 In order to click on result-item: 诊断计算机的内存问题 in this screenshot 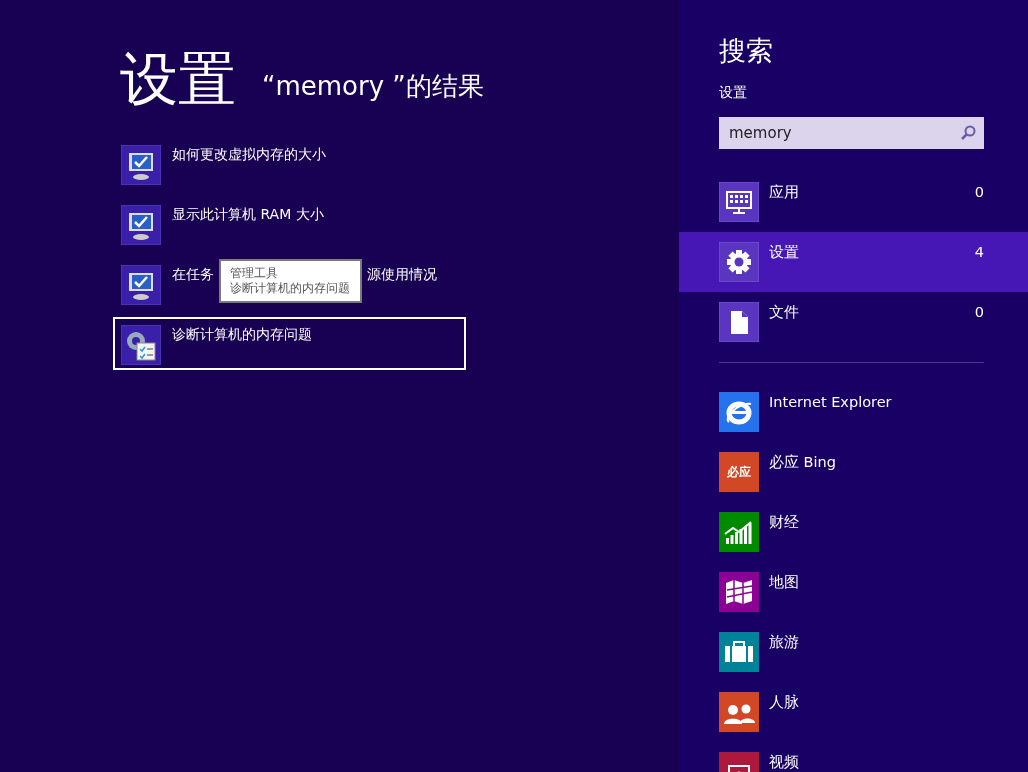, I will do `click(289, 343)`.